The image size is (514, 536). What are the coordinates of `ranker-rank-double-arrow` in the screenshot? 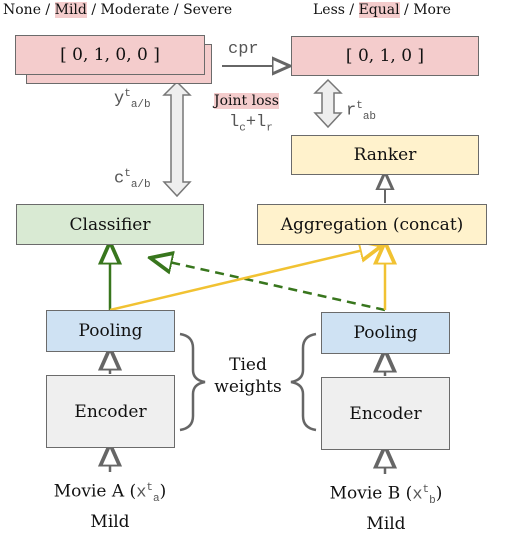 It's located at (328, 103).